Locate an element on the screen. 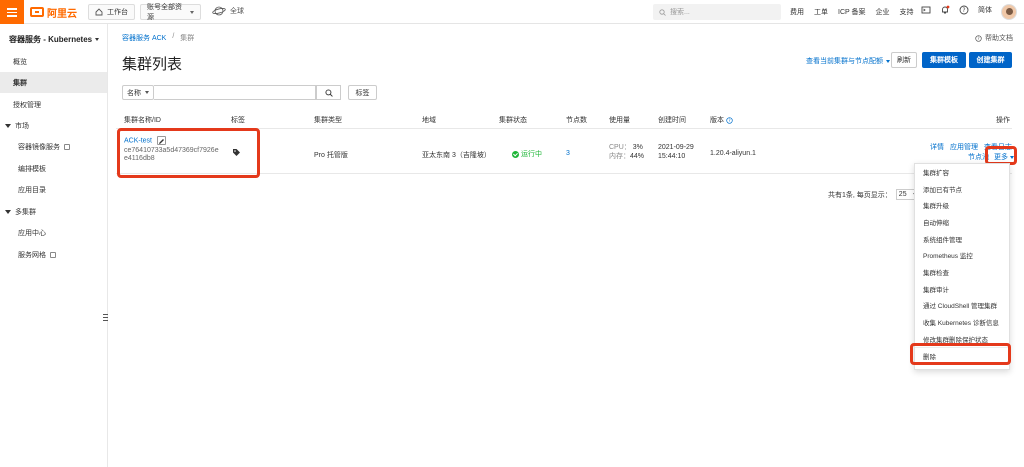  menu-item-scale-out: 集群扩容 is located at coordinates (963, 172).